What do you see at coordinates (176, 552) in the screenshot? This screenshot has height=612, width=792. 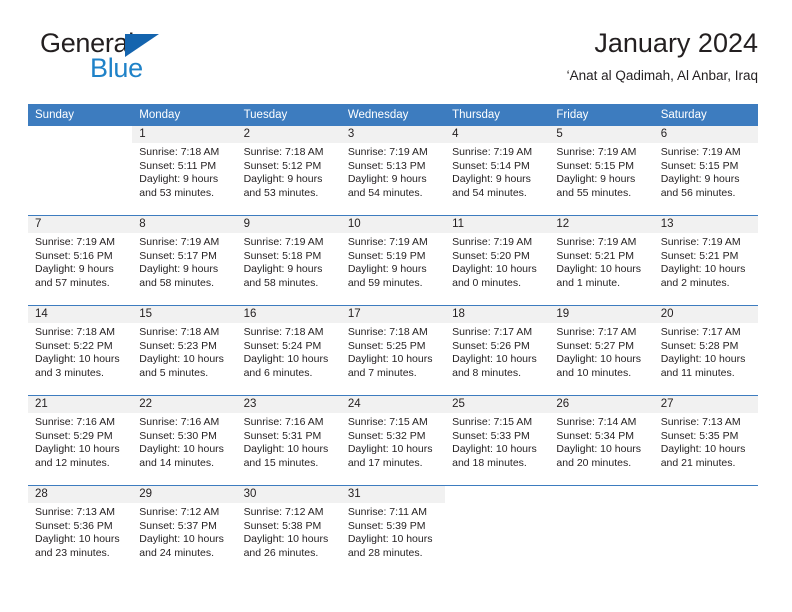 I see `day-detail-line: and 24 minutes.` at bounding box center [176, 552].